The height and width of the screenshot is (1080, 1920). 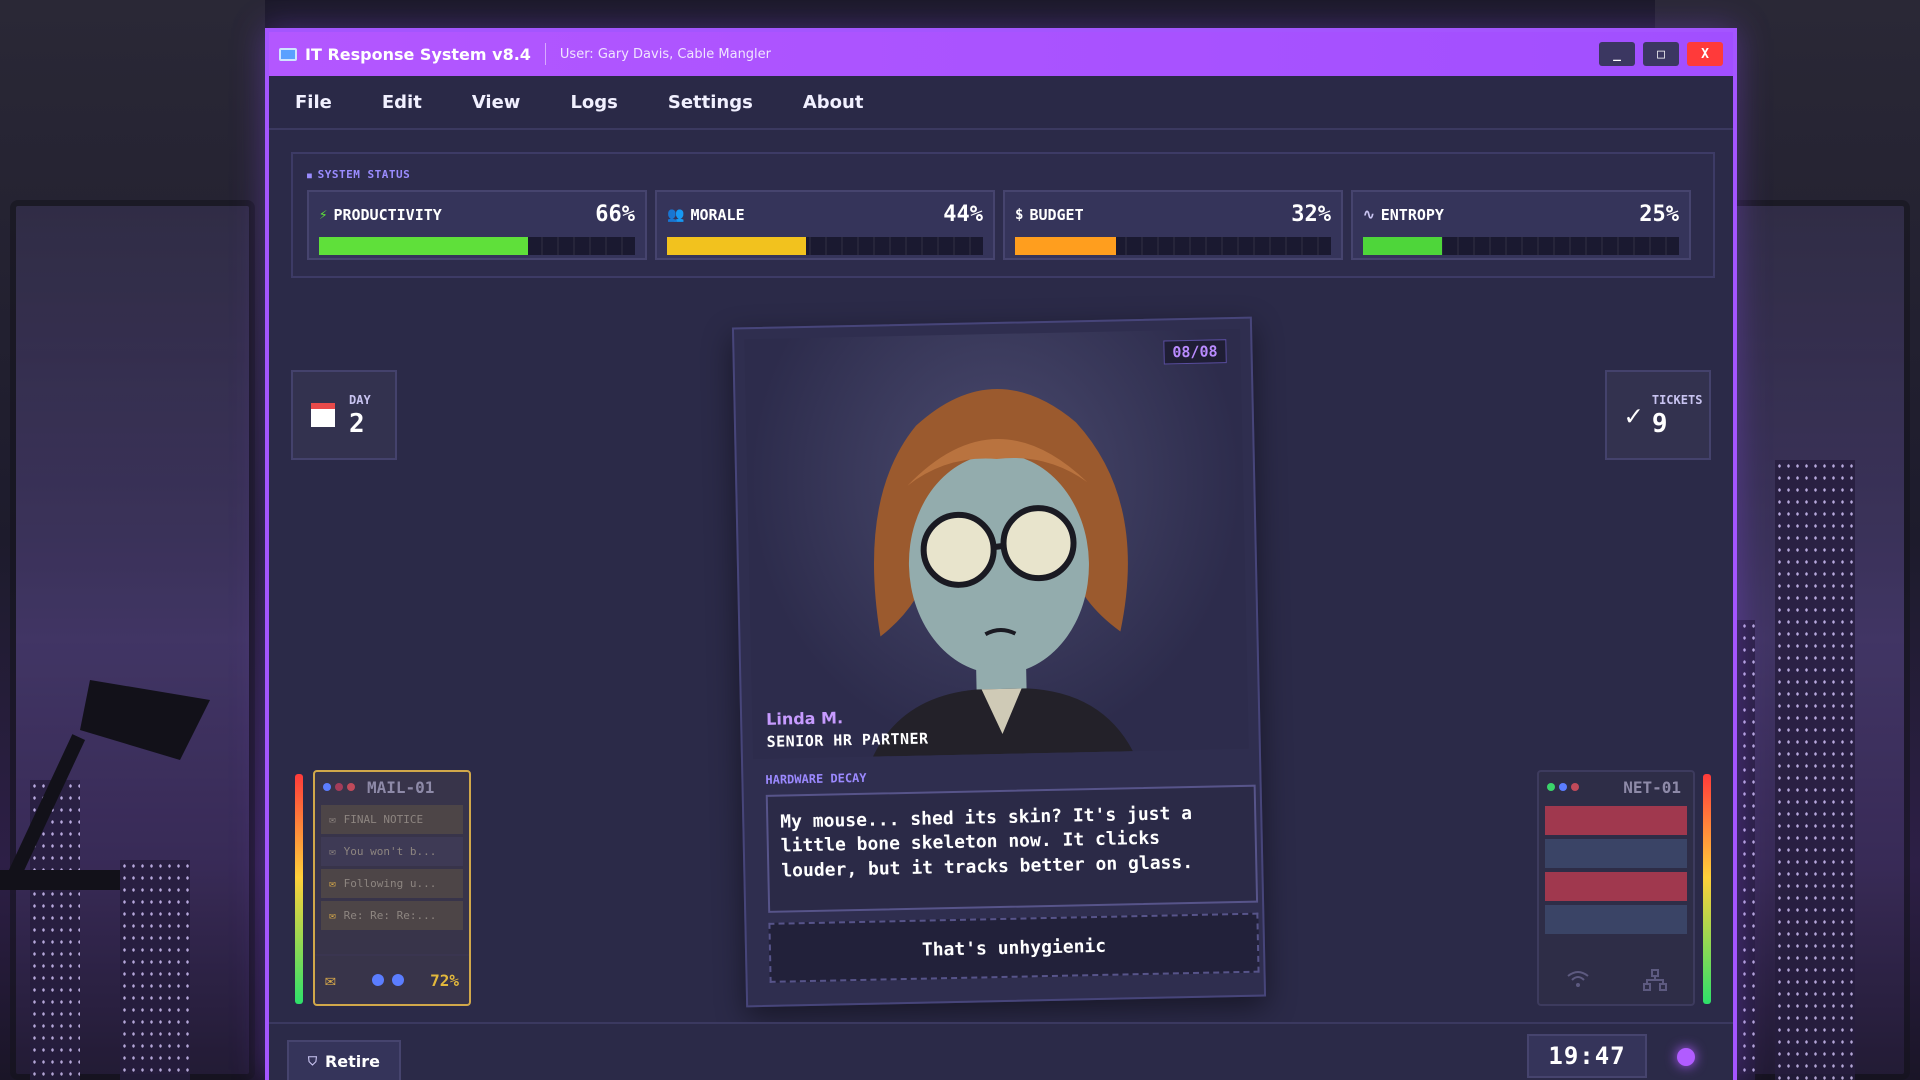 I want to click on retire-button: ⛉ Retire, so click(x=344, y=1060).